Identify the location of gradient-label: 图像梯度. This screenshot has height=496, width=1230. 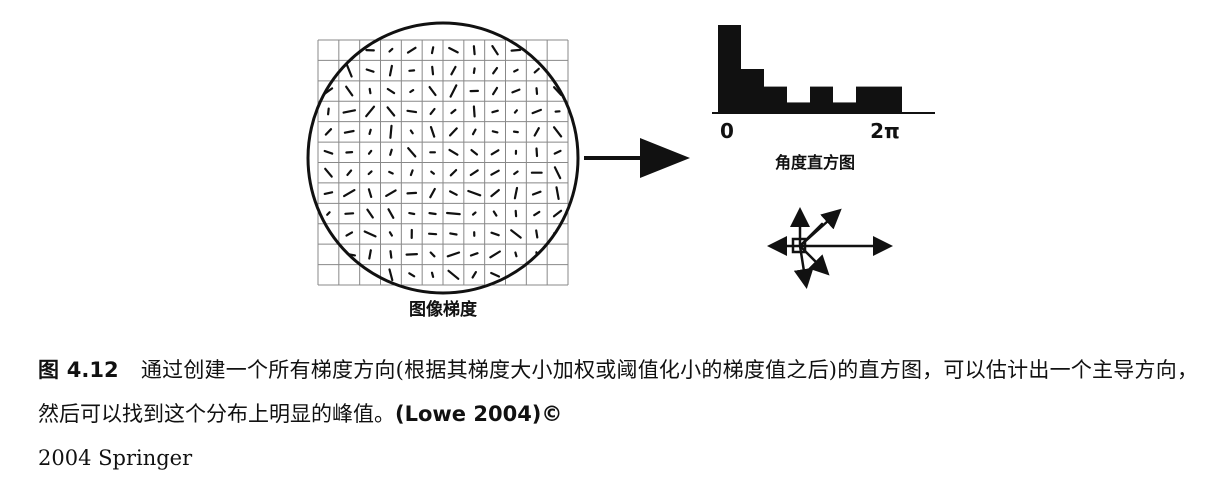
(443, 309).